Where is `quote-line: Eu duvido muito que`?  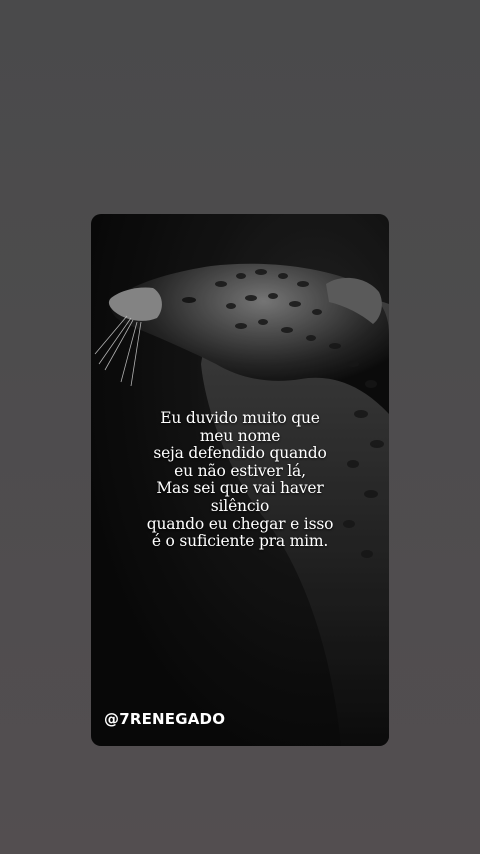
quote-line: Eu duvido muito que is located at coordinates (240, 418).